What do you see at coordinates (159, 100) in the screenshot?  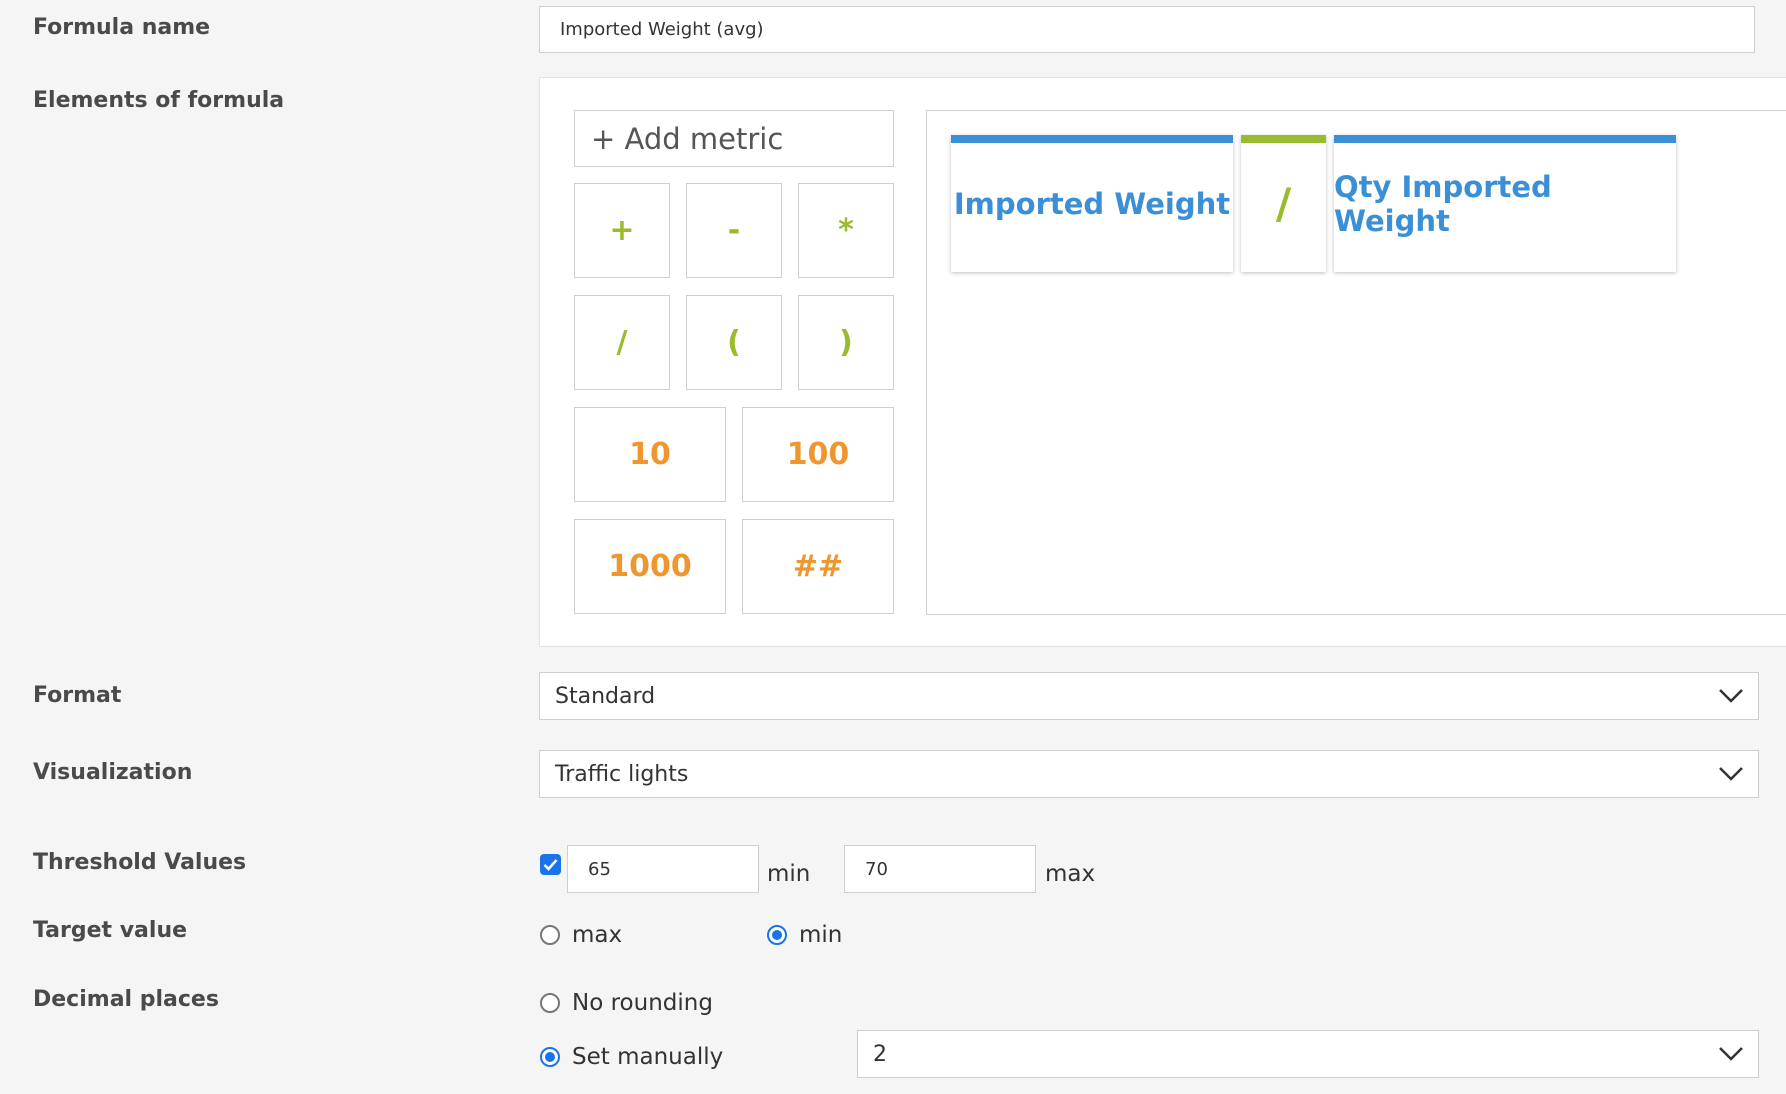 I see `elements-label: Elements of formula` at bounding box center [159, 100].